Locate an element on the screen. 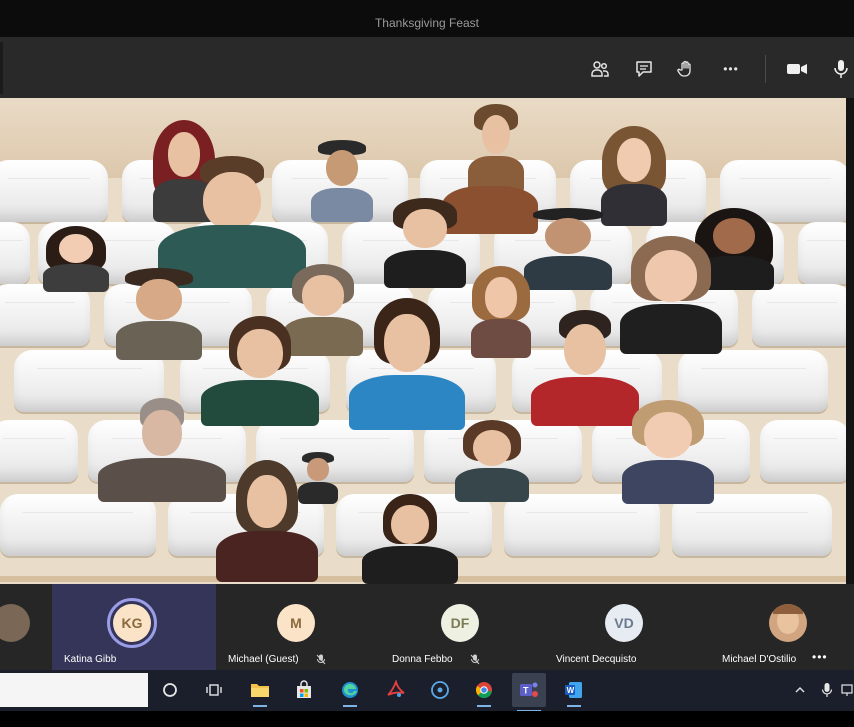 This screenshot has height=727, width=854. raise-hand-button is located at coordinates (686, 69).